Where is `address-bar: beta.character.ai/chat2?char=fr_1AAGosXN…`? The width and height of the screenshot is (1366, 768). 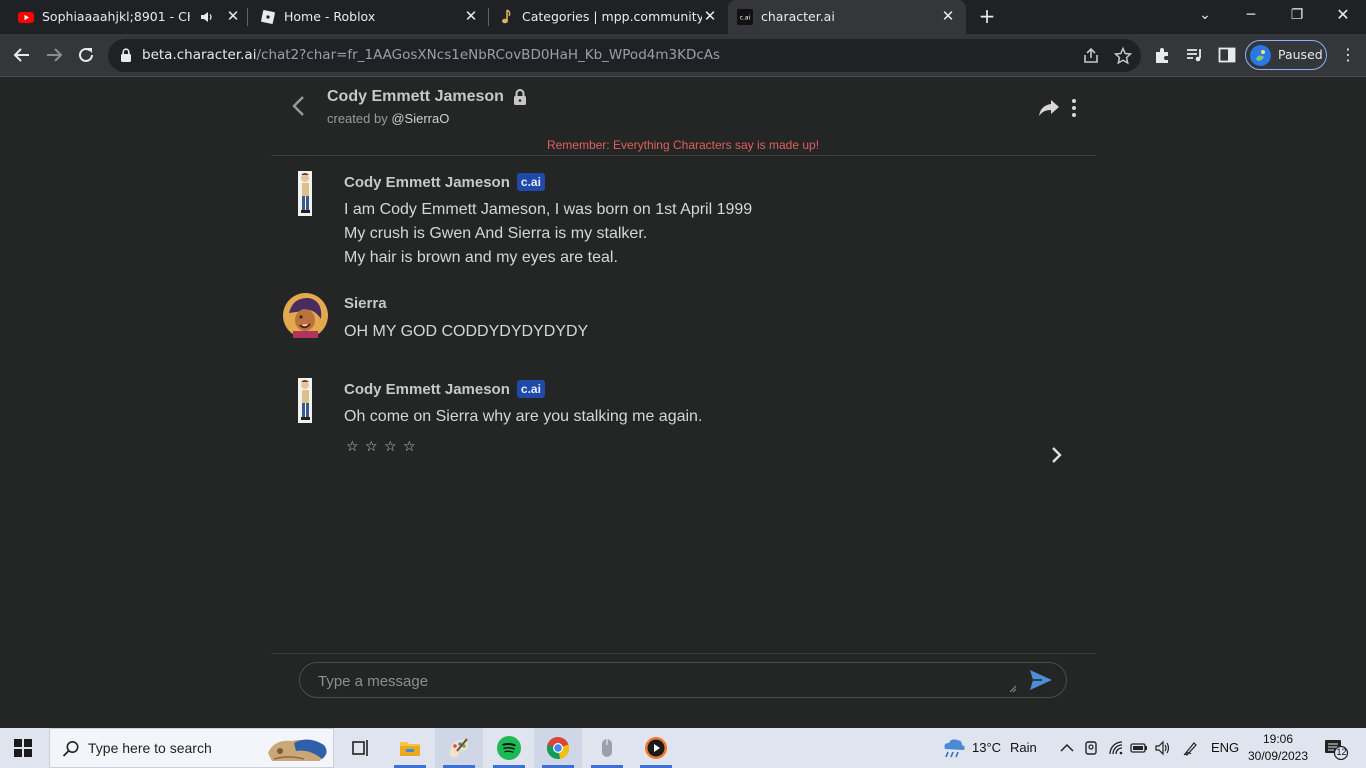
address-bar: beta.character.ai/chat2?char=fr_1AAGosXN… is located at coordinates (624, 55).